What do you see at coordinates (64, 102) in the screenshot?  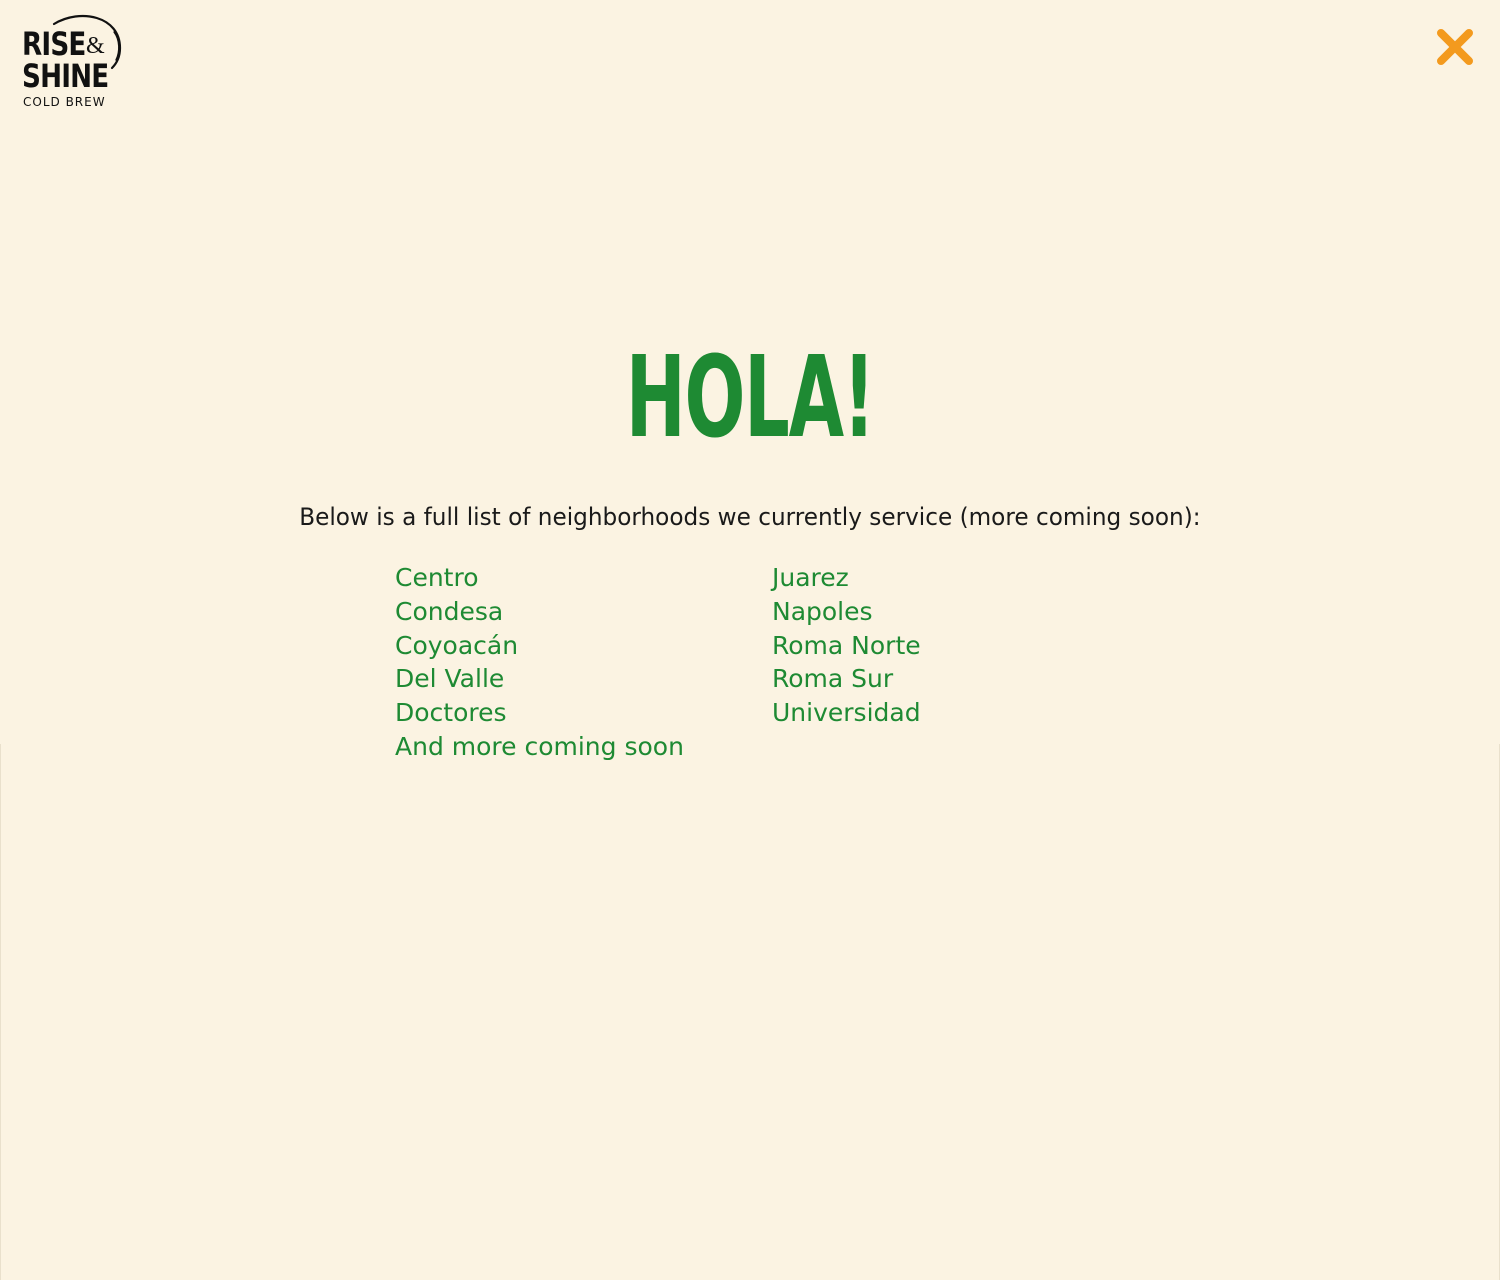 I see `logo-tagline: COLD BREW` at bounding box center [64, 102].